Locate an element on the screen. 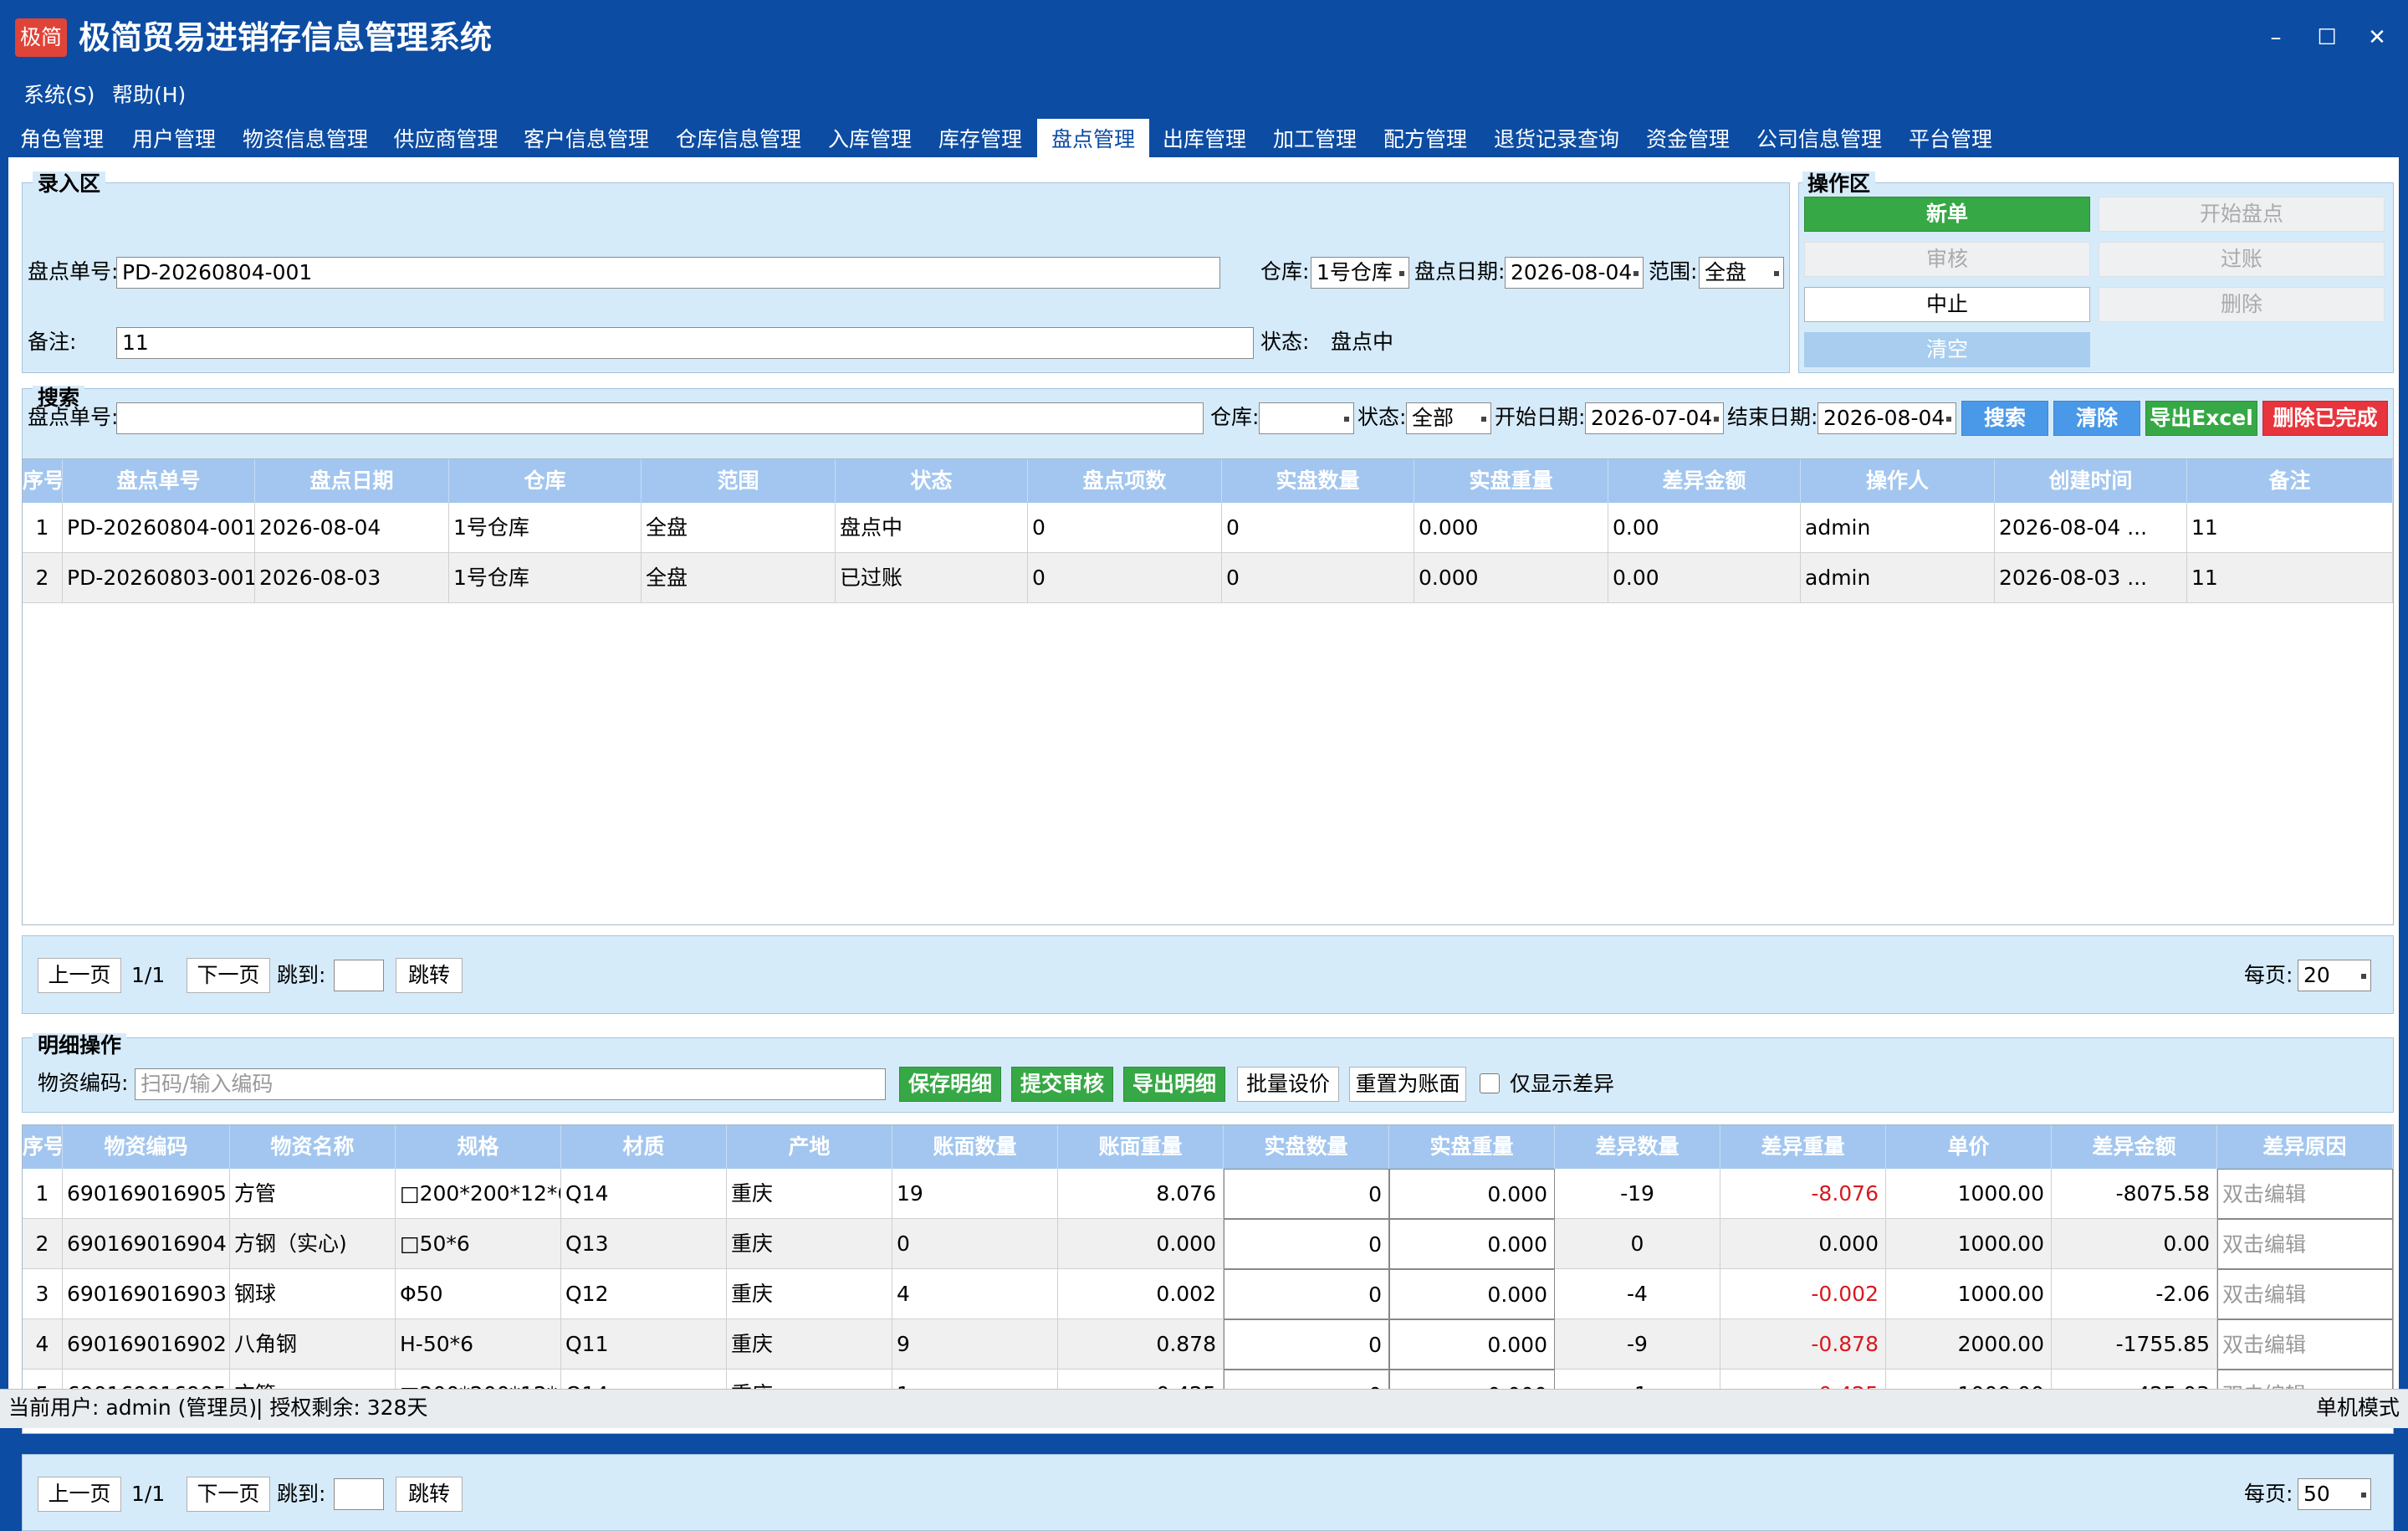 This screenshot has width=2408, height=1531. col-header: 差异原因 is located at coordinates (2305, 1147).